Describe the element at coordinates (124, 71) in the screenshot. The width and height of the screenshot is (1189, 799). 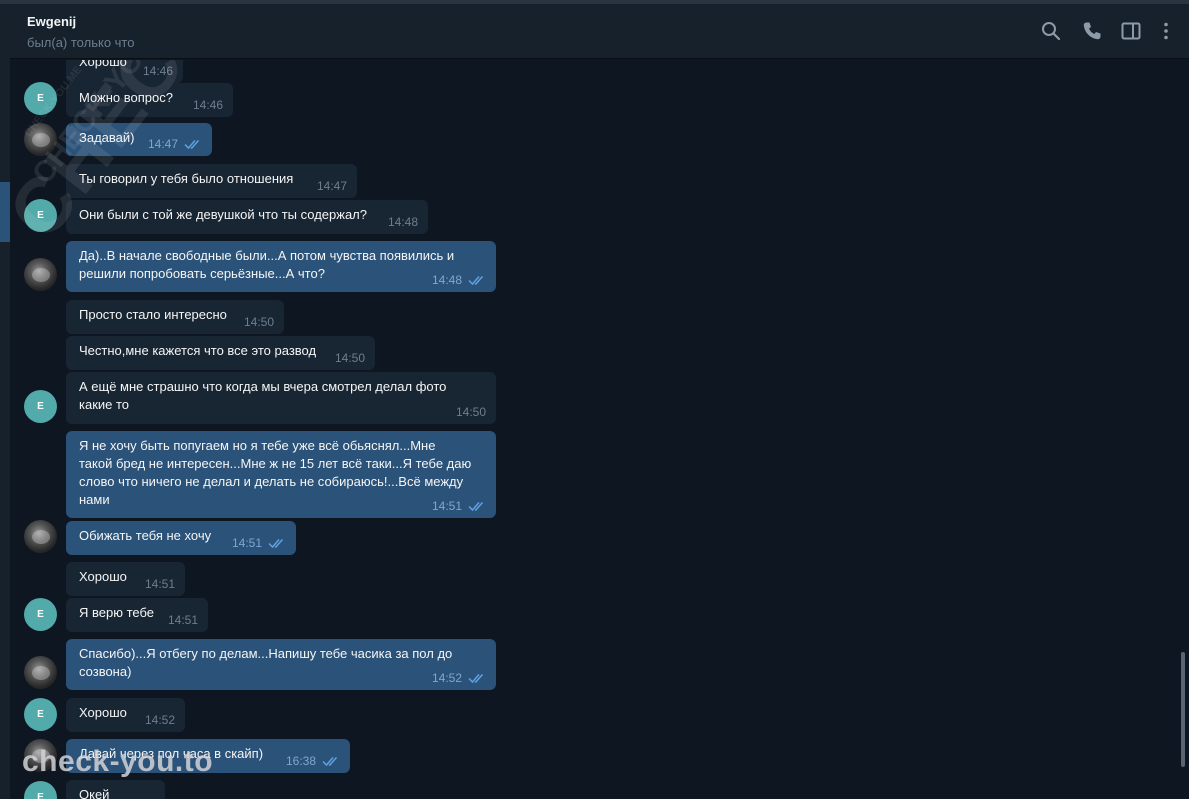
I see `message-bubble: Хорошо 14:46` at that location.